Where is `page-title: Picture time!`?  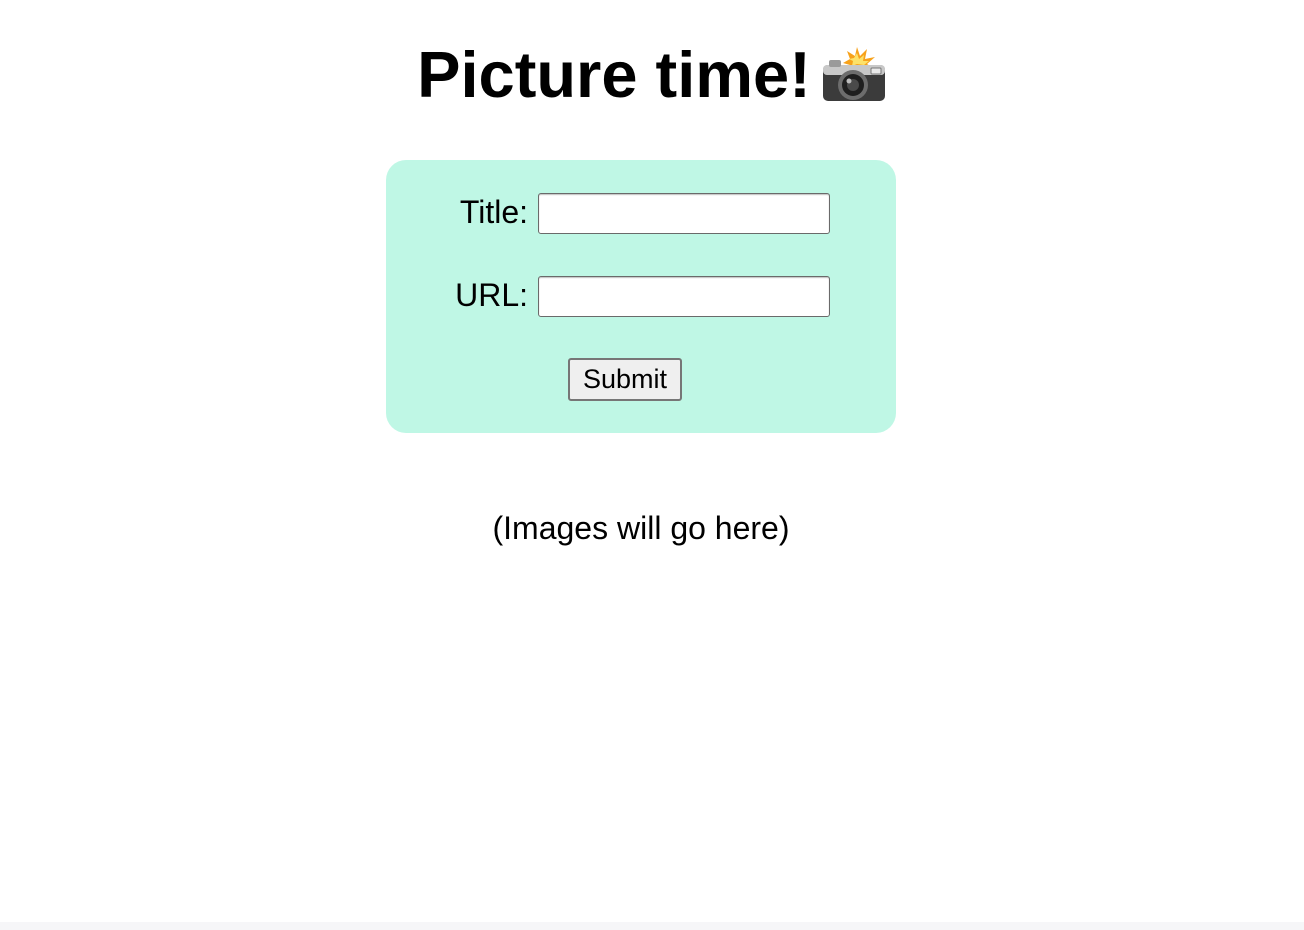 page-title: Picture time! is located at coordinates (614, 74).